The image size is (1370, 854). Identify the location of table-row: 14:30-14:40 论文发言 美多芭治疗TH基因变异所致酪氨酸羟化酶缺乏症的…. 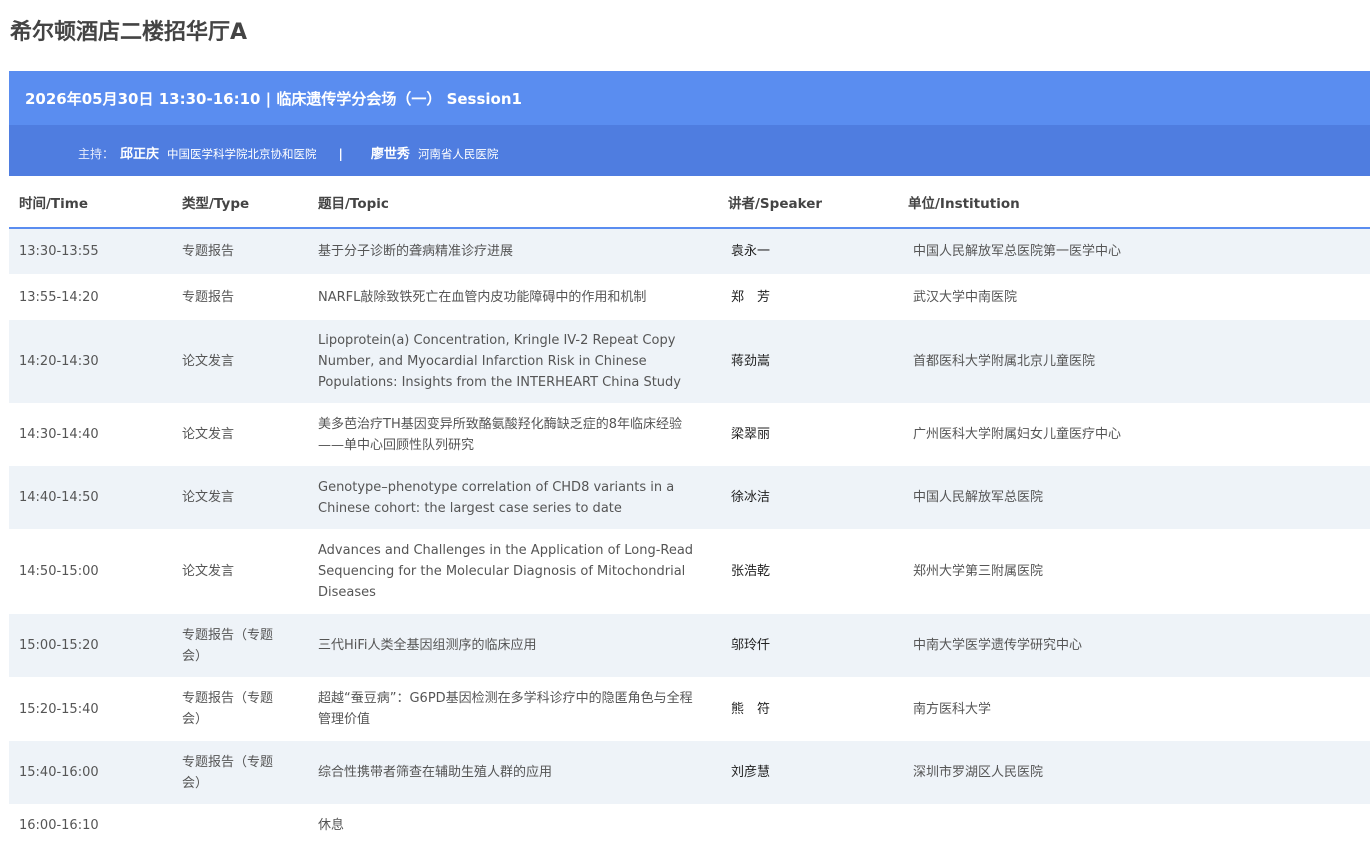
(689, 434).